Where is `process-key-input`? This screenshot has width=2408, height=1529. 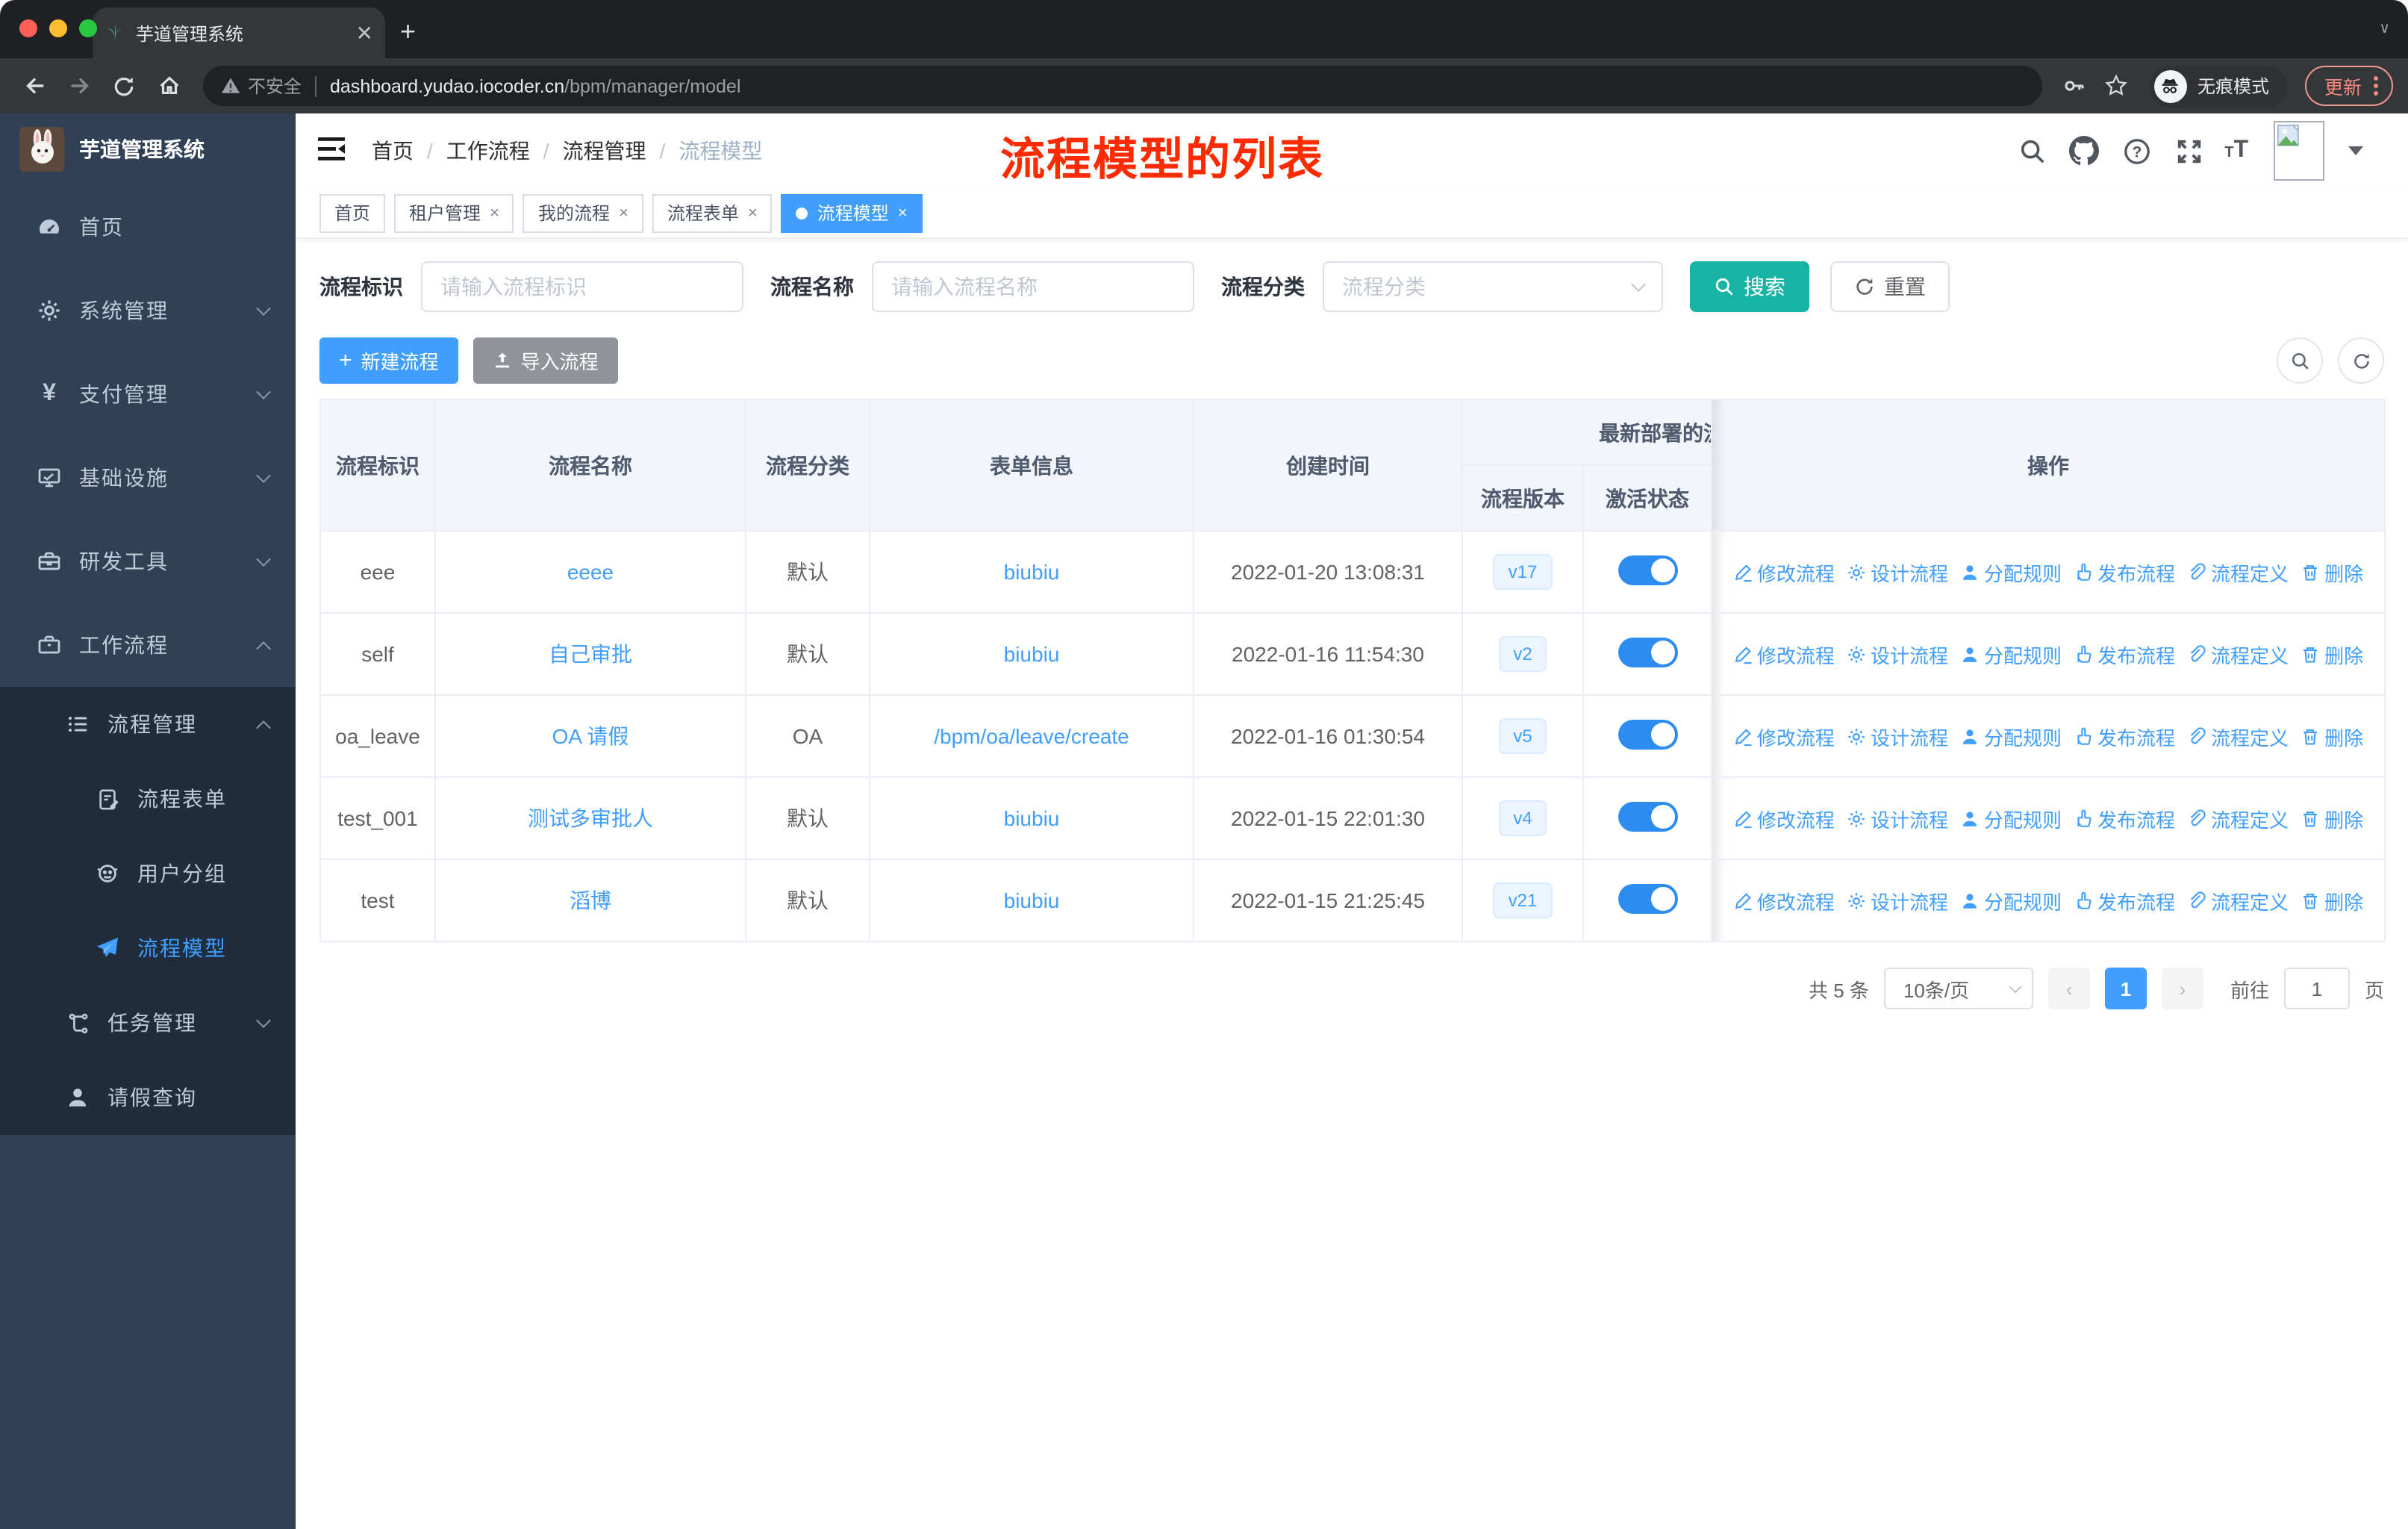 process-key-input is located at coordinates (582, 287).